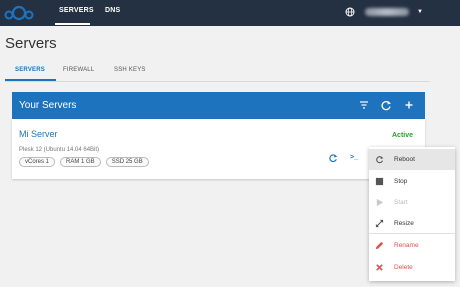  Describe the element at coordinates (421, 12) in the screenshot. I see `chevron-down-icon: ▼` at that location.